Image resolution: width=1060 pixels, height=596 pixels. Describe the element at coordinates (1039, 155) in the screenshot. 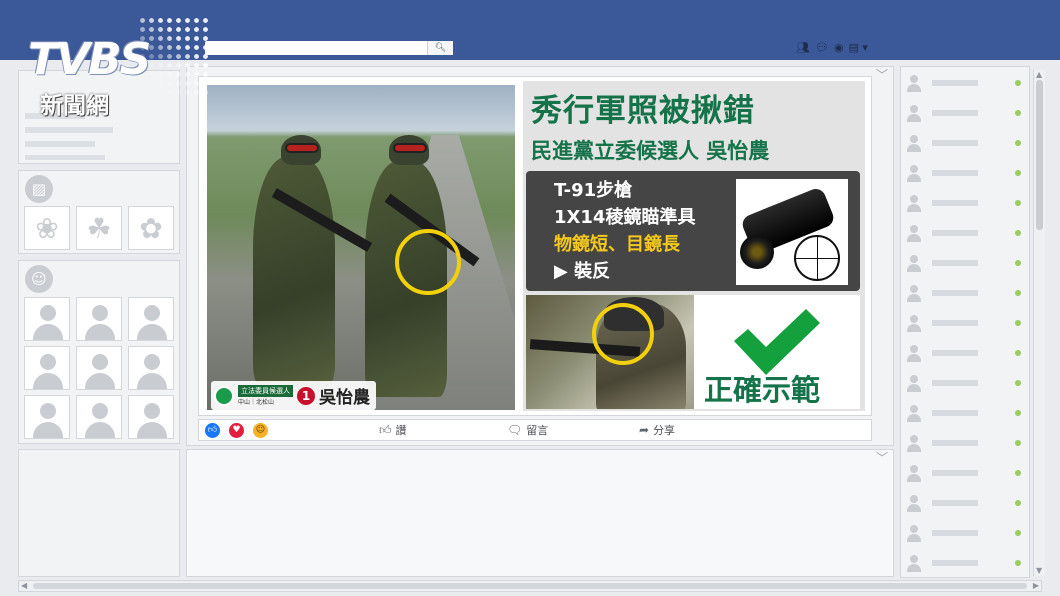

I see `vertical-scroll-thumb` at that location.